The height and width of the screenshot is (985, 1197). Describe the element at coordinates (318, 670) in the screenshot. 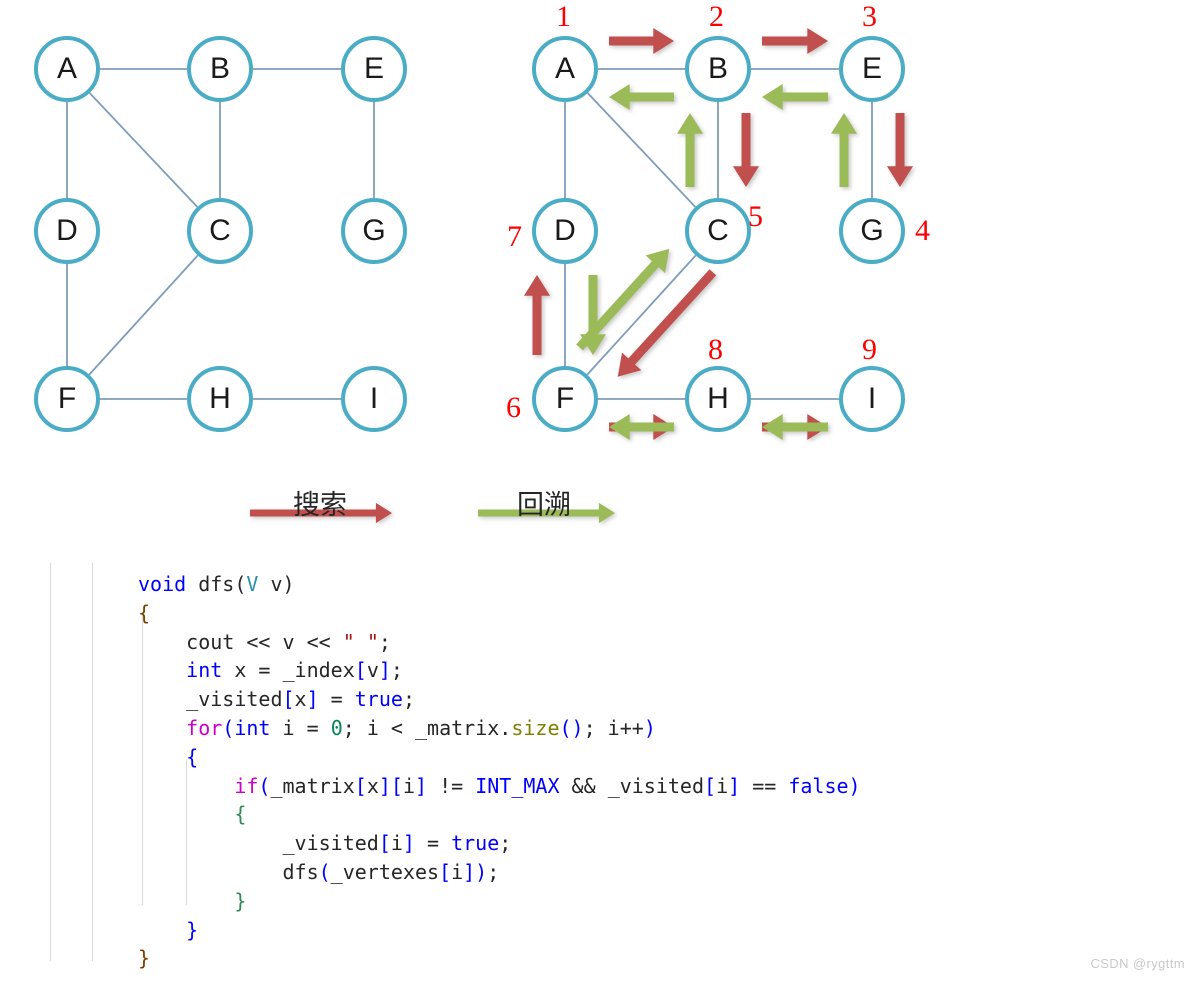

I see `code-token: _index` at that location.